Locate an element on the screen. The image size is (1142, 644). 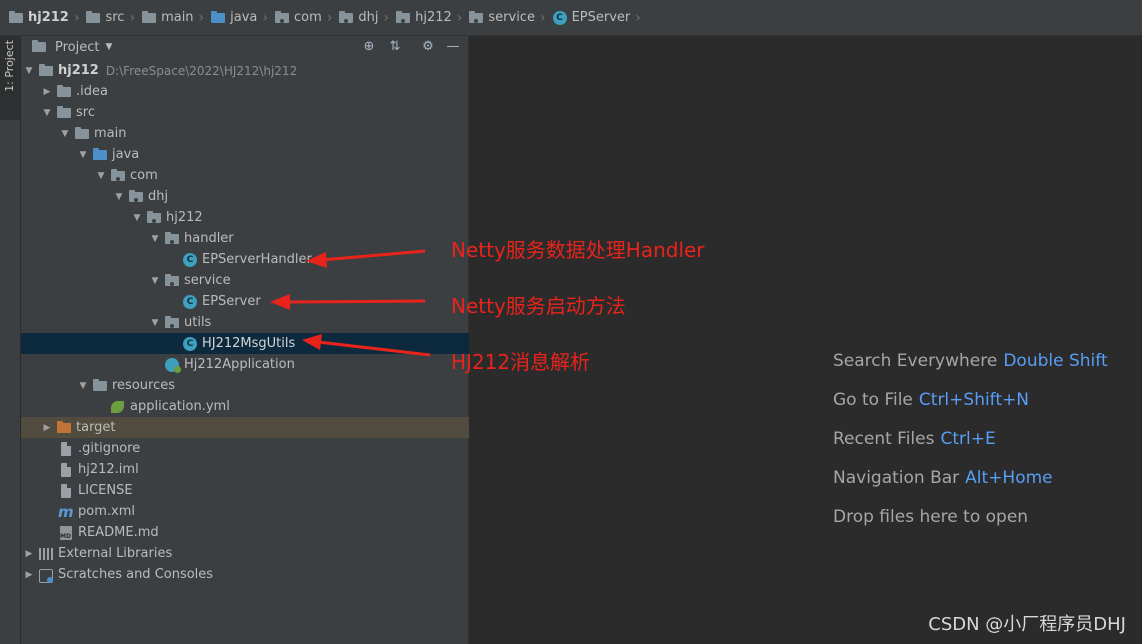
tree-item-license: LICENSE is located at coordinates (261, 490).